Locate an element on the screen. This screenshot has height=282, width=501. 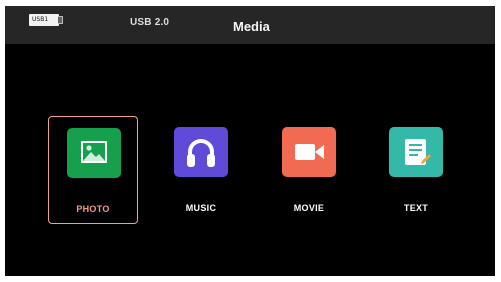
media-tile-text: TEXT is located at coordinates (416, 170).